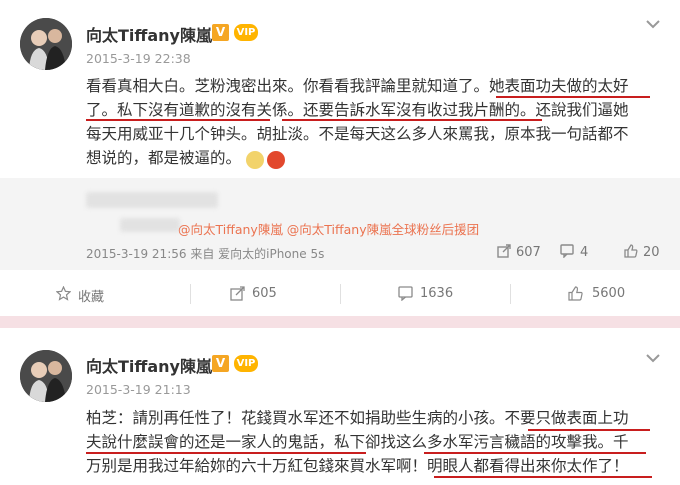  What do you see at coordinates (150, 225) in the screenshot?
I see `blurred-text` at bounding box center [150, 225].